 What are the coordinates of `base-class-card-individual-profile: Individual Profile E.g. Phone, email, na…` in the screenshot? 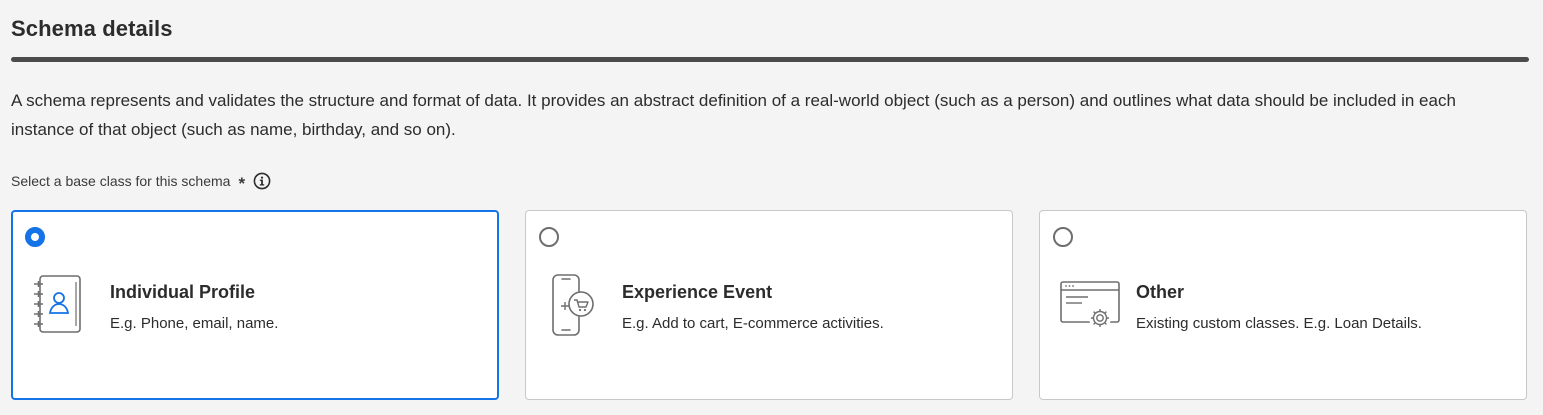 It's located at (255, 305).